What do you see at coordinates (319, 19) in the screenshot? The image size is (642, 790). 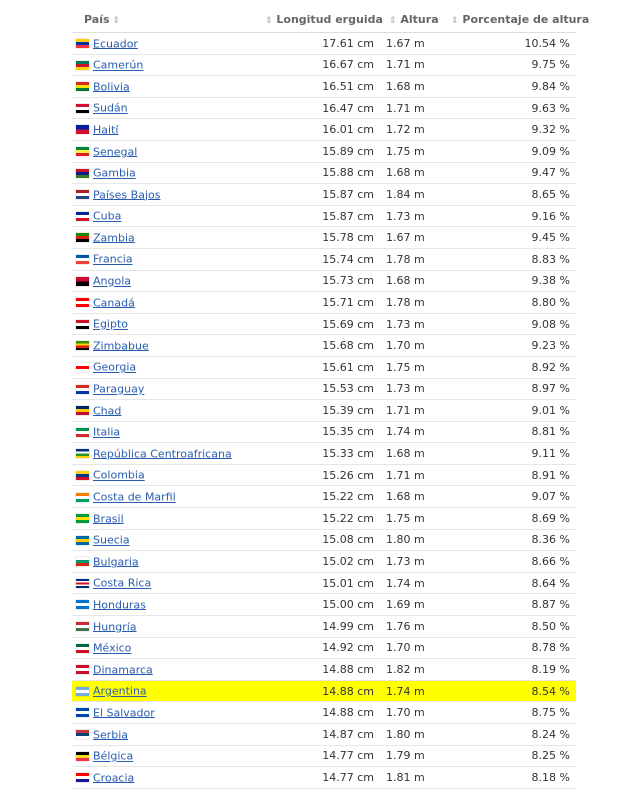 I see `header-length: ⇕ Longitud erguida` at bounding box center [319, 19].